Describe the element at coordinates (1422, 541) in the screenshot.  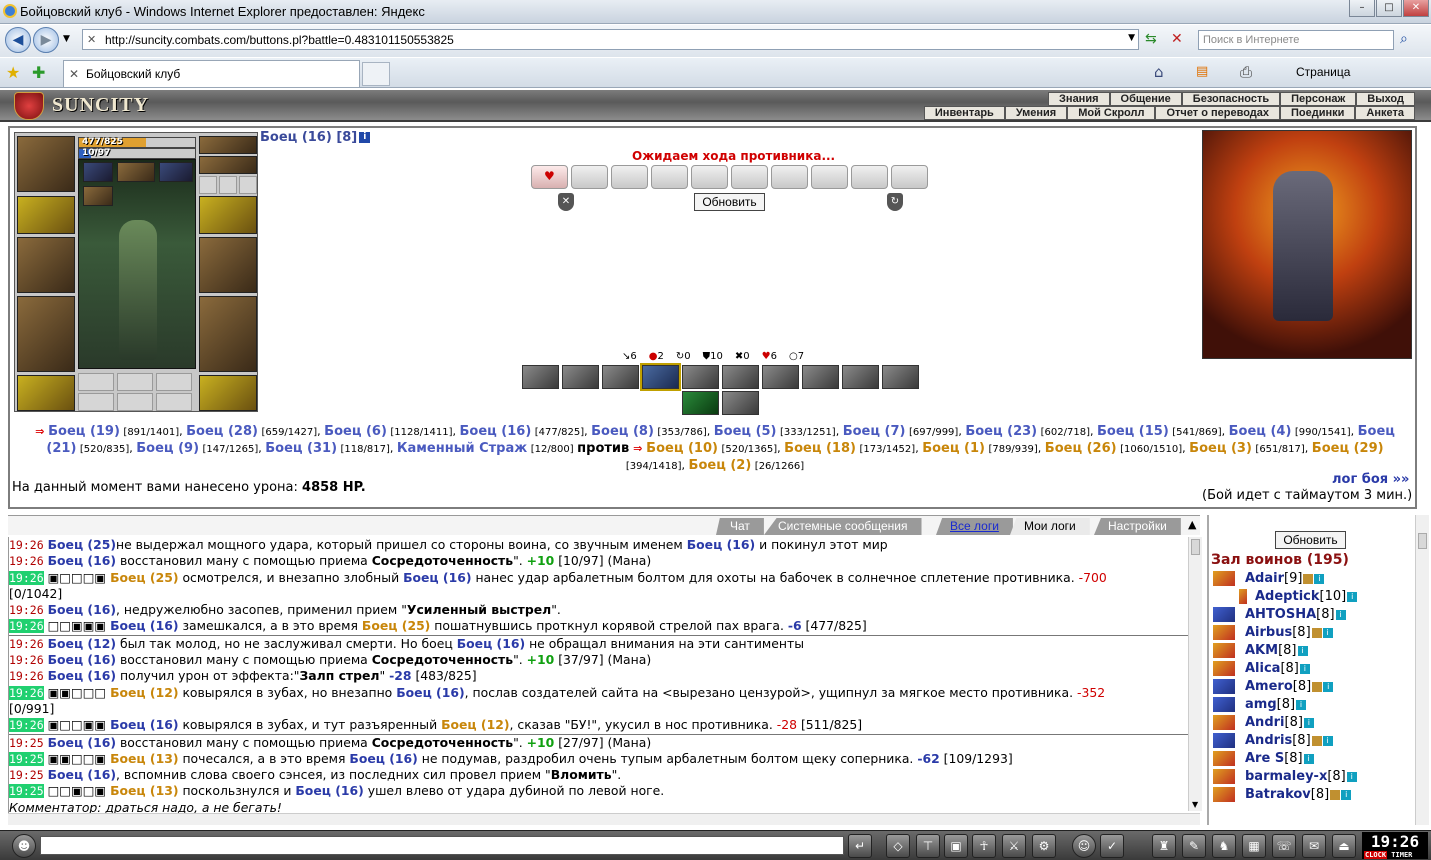
I see `room-scroll-thumb` at that location.